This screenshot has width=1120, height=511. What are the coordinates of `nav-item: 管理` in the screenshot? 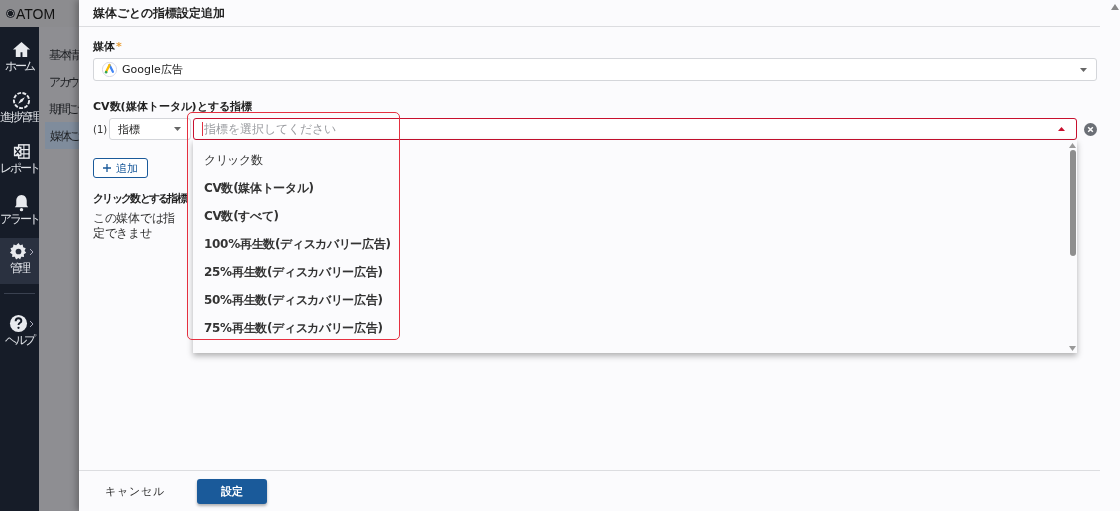 It's located at (19, 261).